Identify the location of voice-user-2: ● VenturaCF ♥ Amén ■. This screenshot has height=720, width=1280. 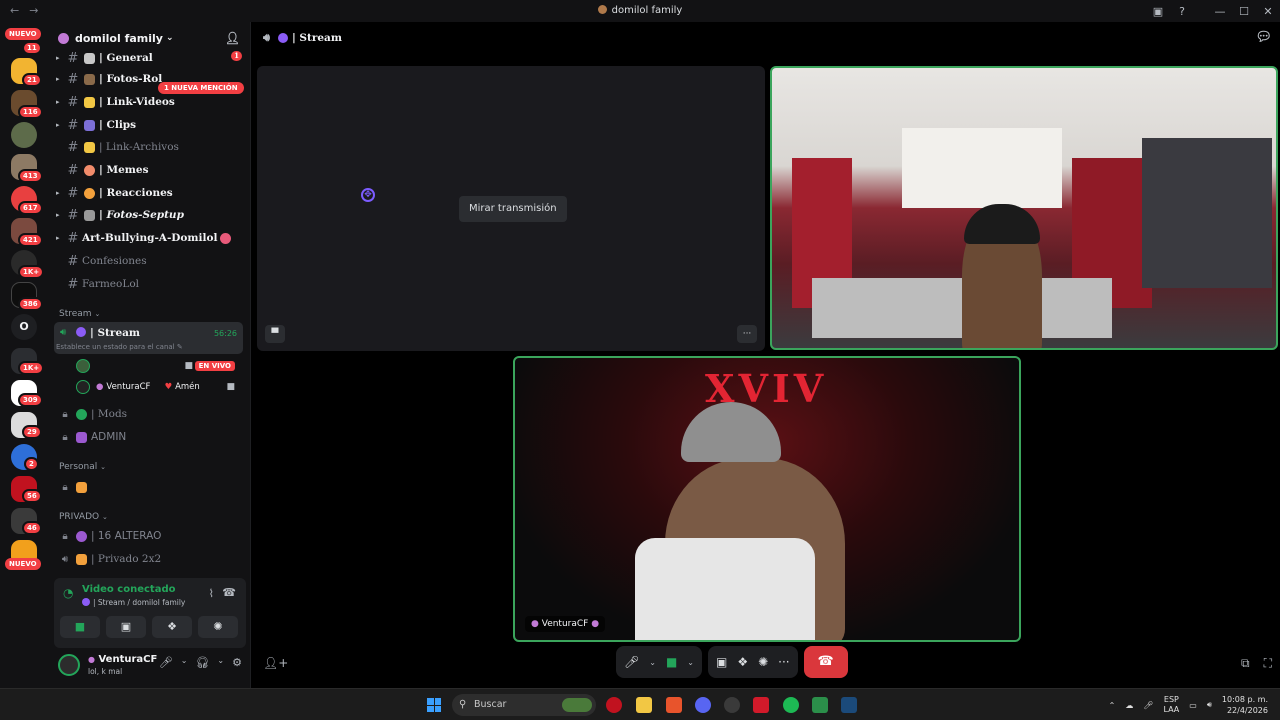
(158, 387).